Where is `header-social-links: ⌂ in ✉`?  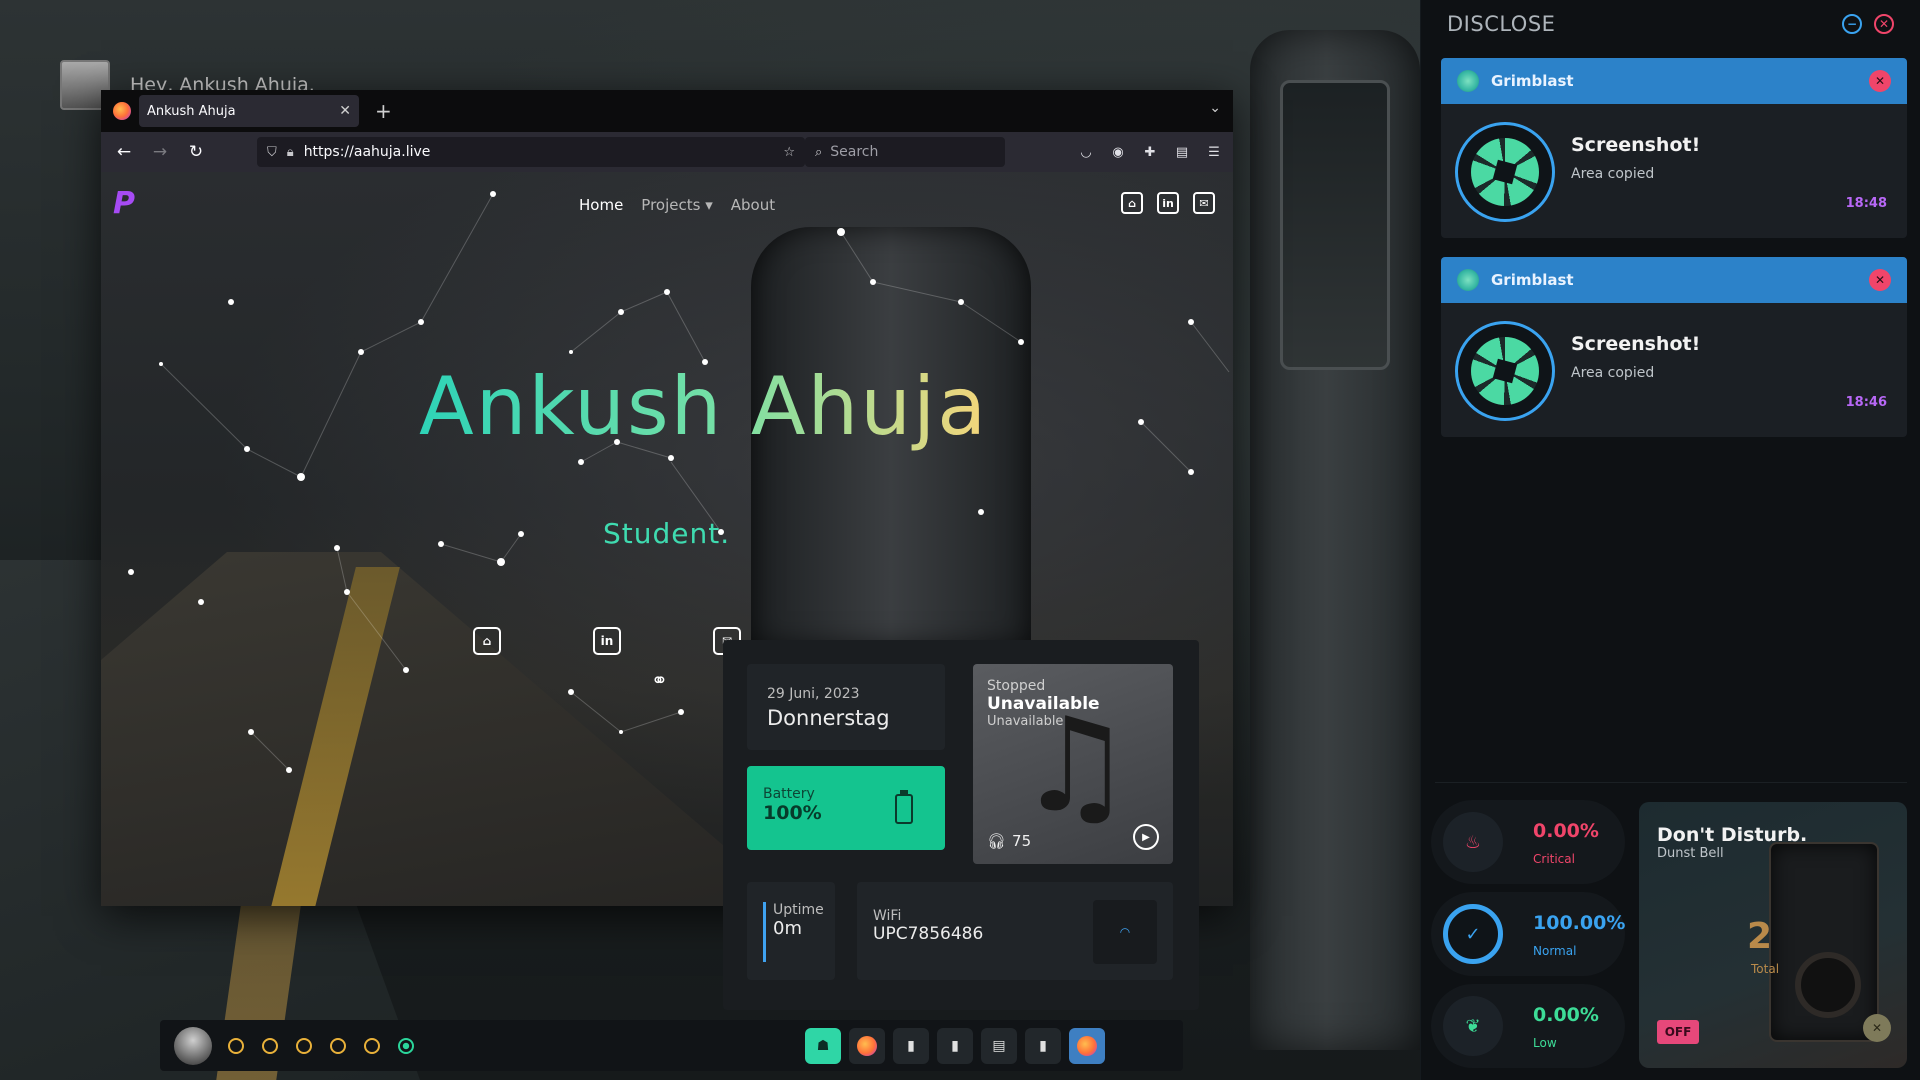
header-social-links: ⌂ in ✉ is located at coordinates (1168, 203).